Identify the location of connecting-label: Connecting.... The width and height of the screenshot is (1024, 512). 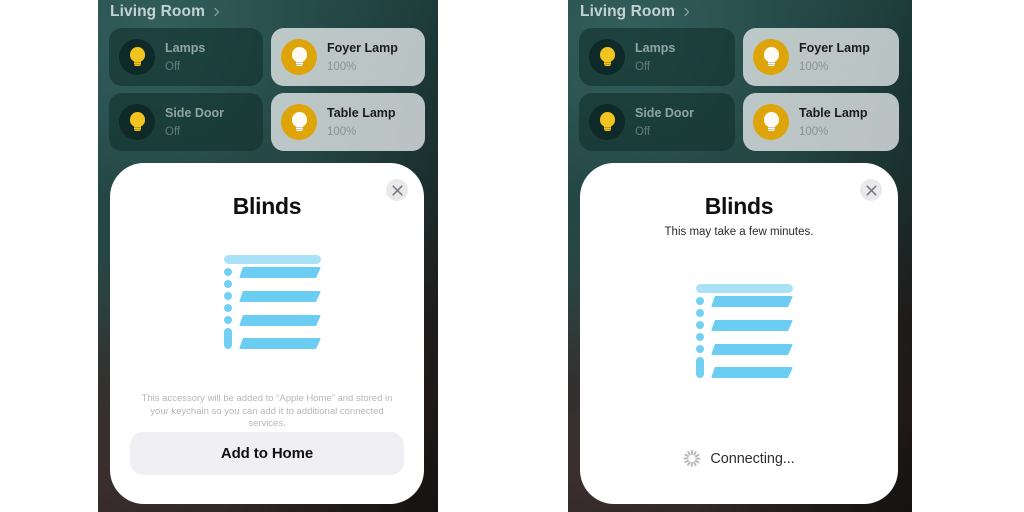
(752, 458).